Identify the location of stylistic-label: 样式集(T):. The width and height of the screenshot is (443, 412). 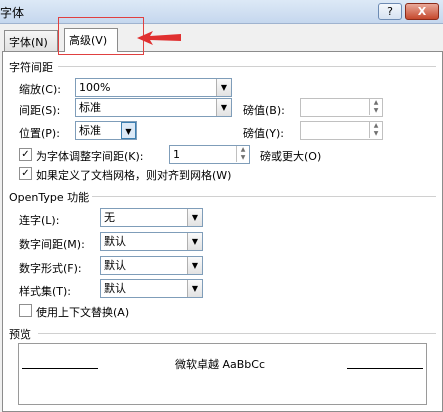
(45, 291).